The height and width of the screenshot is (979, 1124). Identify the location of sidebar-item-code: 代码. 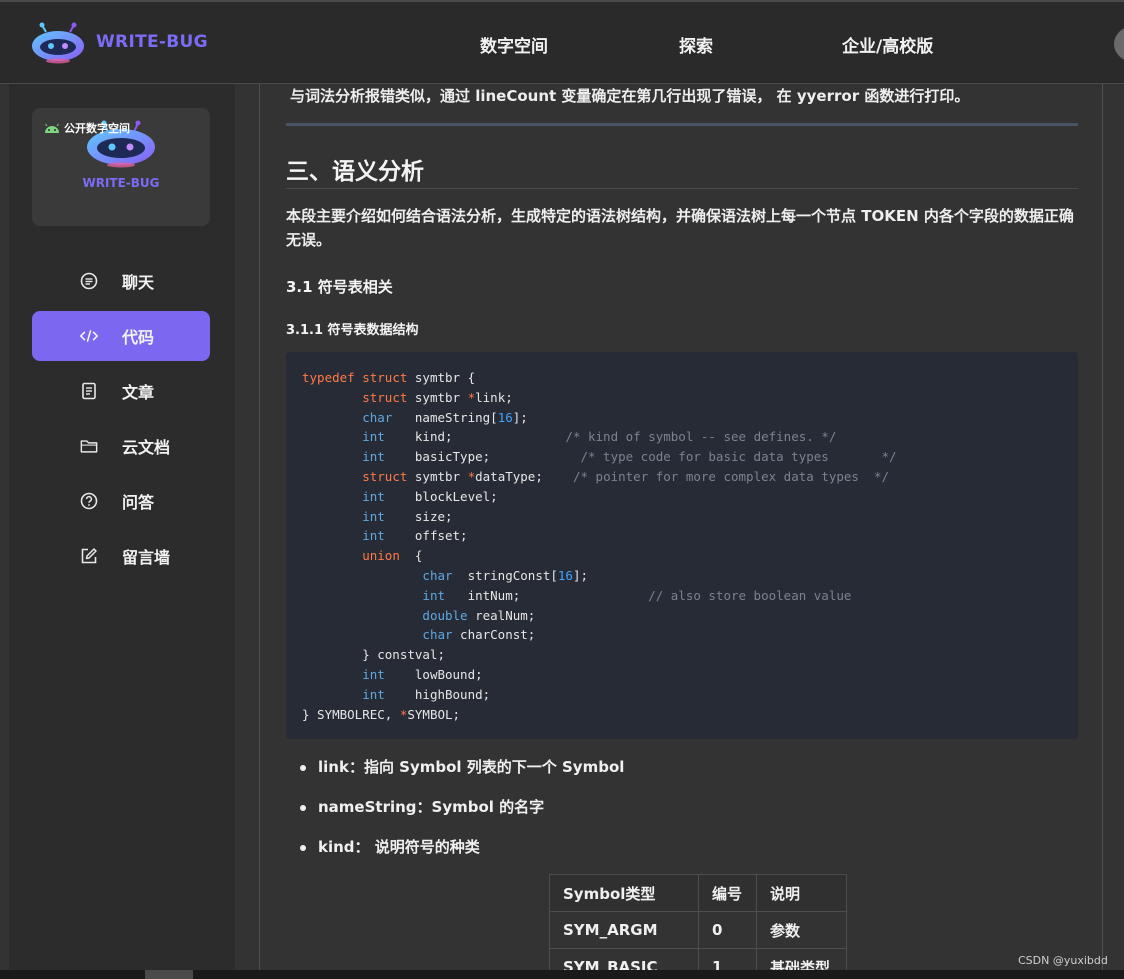
(121, 336).